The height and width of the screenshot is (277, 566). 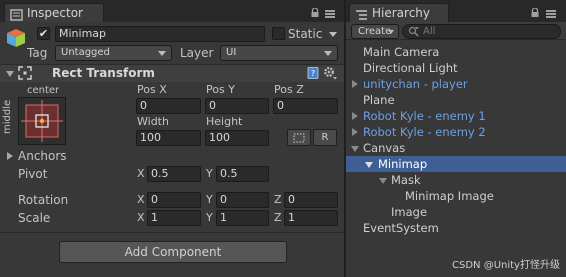 I want to click on list-item: Minimap, so click(x=402, y=164).